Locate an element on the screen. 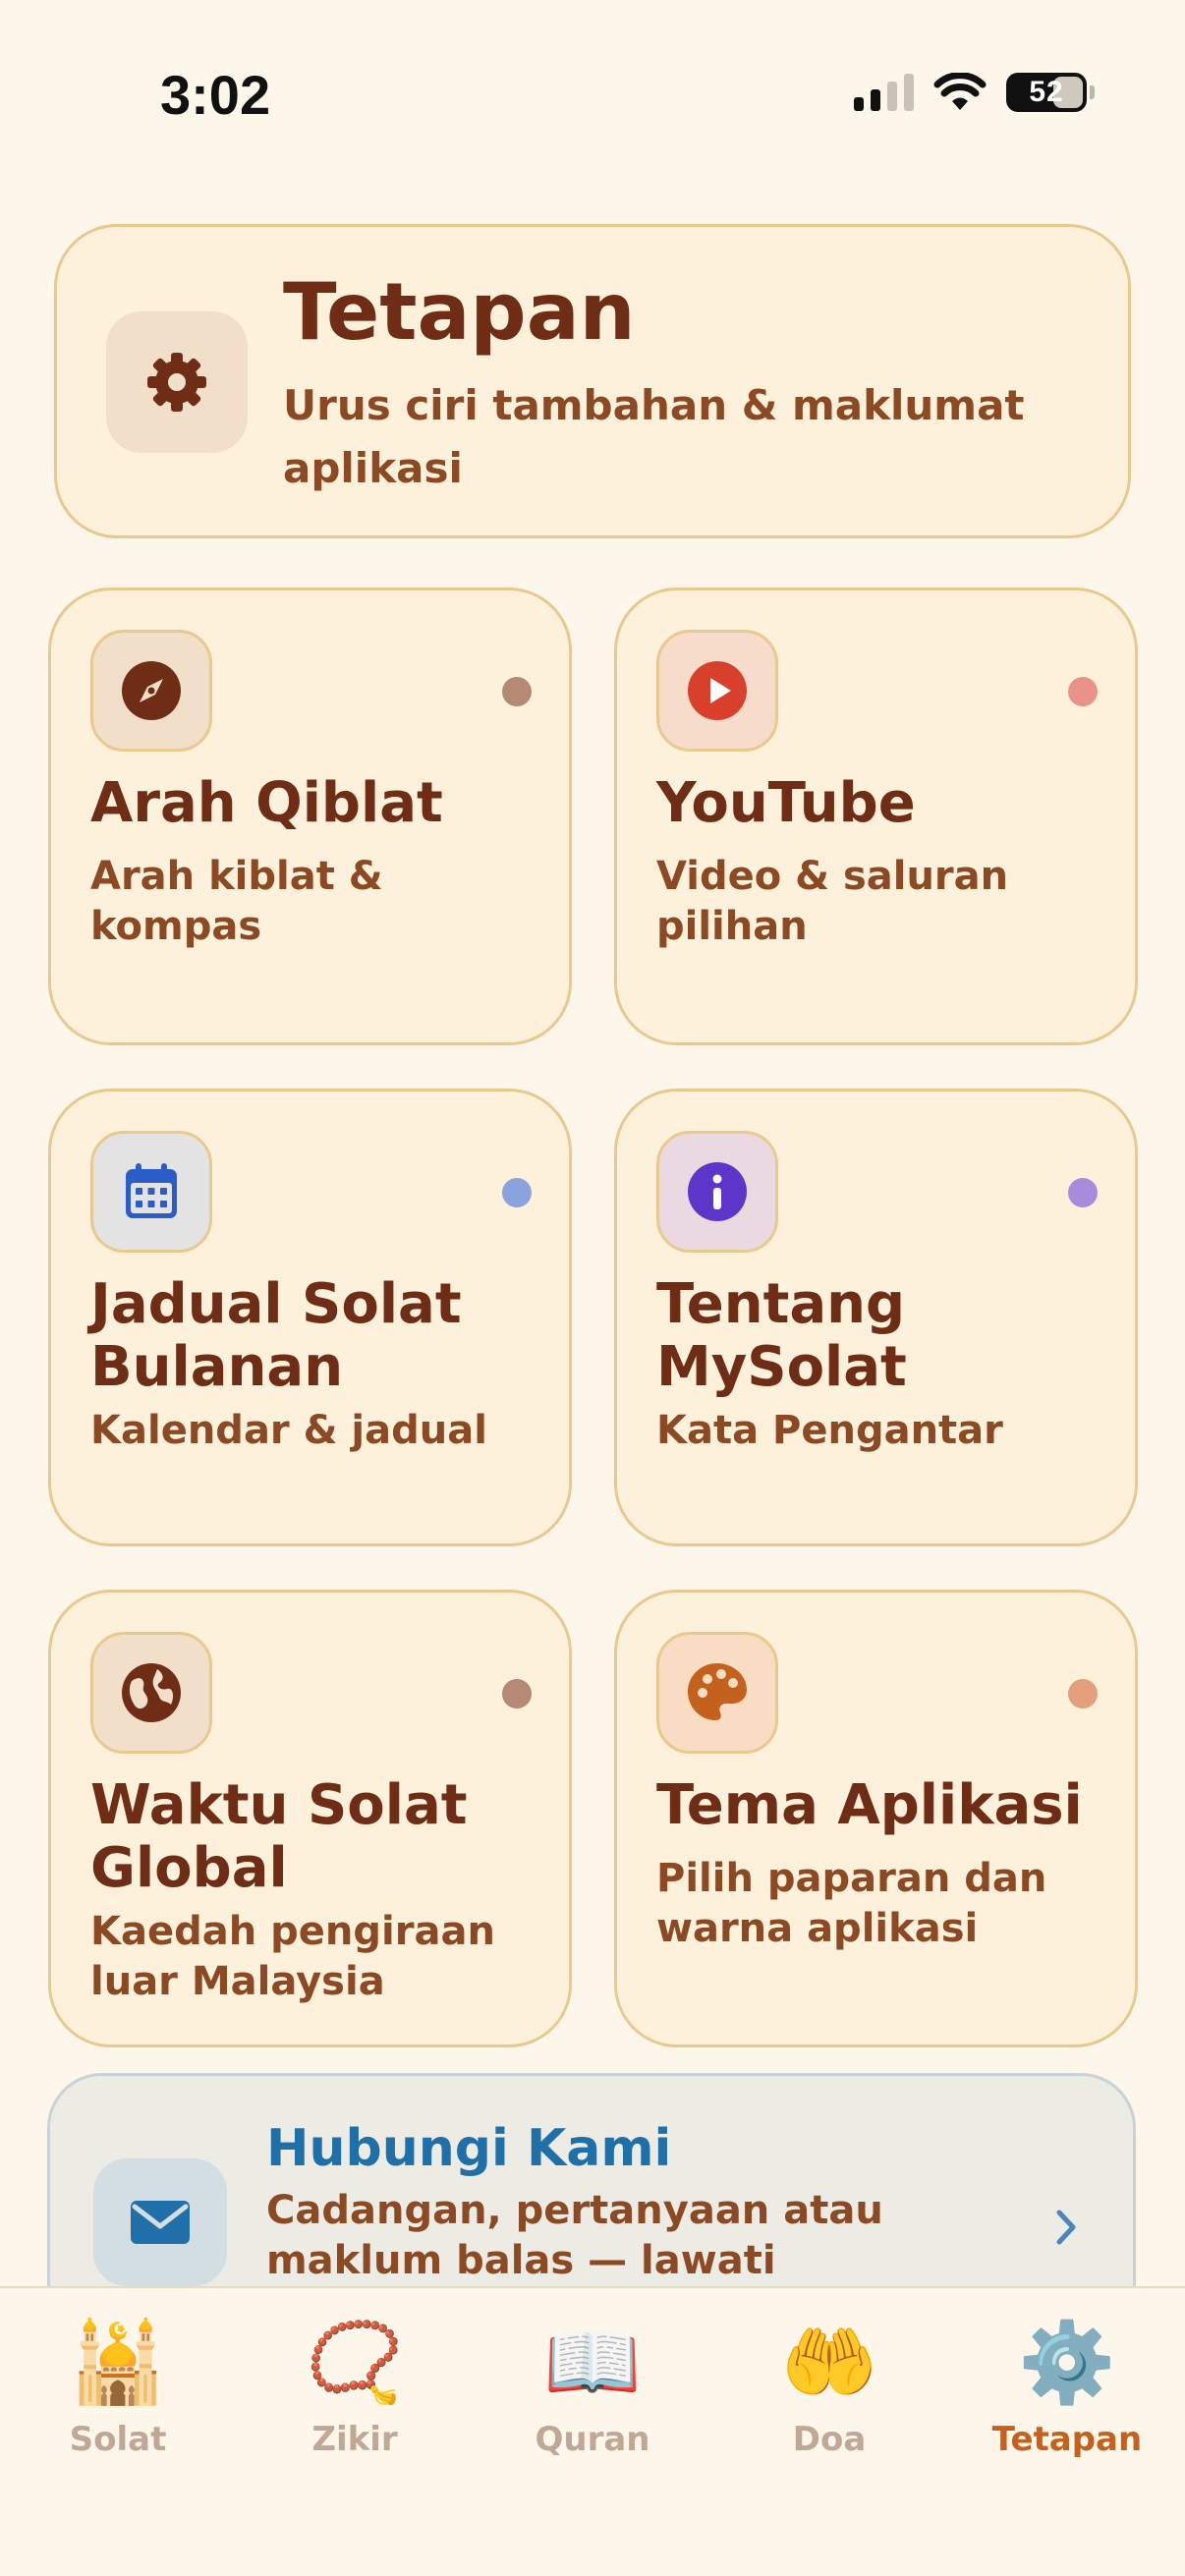 This screenshot has height=2576, width=1185. page-subtitle: Urus ciri tambahan & maklumat aplikasi is located at coordinates (654, 436).